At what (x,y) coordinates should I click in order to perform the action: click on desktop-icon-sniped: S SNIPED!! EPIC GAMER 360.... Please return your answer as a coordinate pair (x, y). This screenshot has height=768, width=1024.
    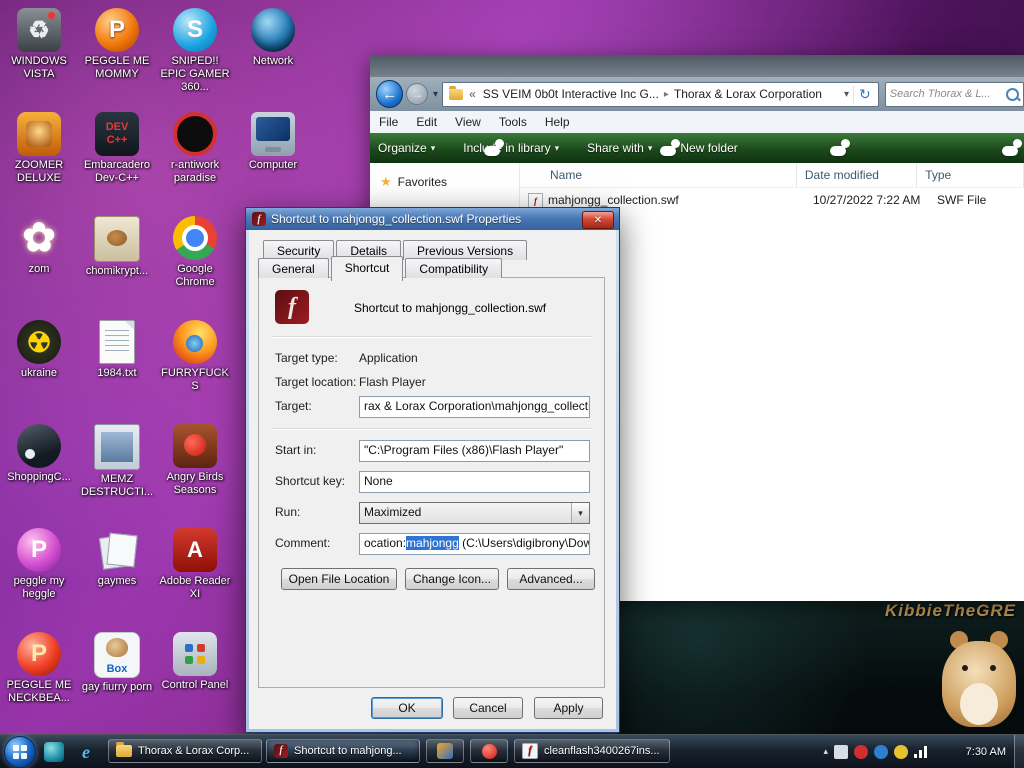
    Looking at the image, I should click on (195, 56).